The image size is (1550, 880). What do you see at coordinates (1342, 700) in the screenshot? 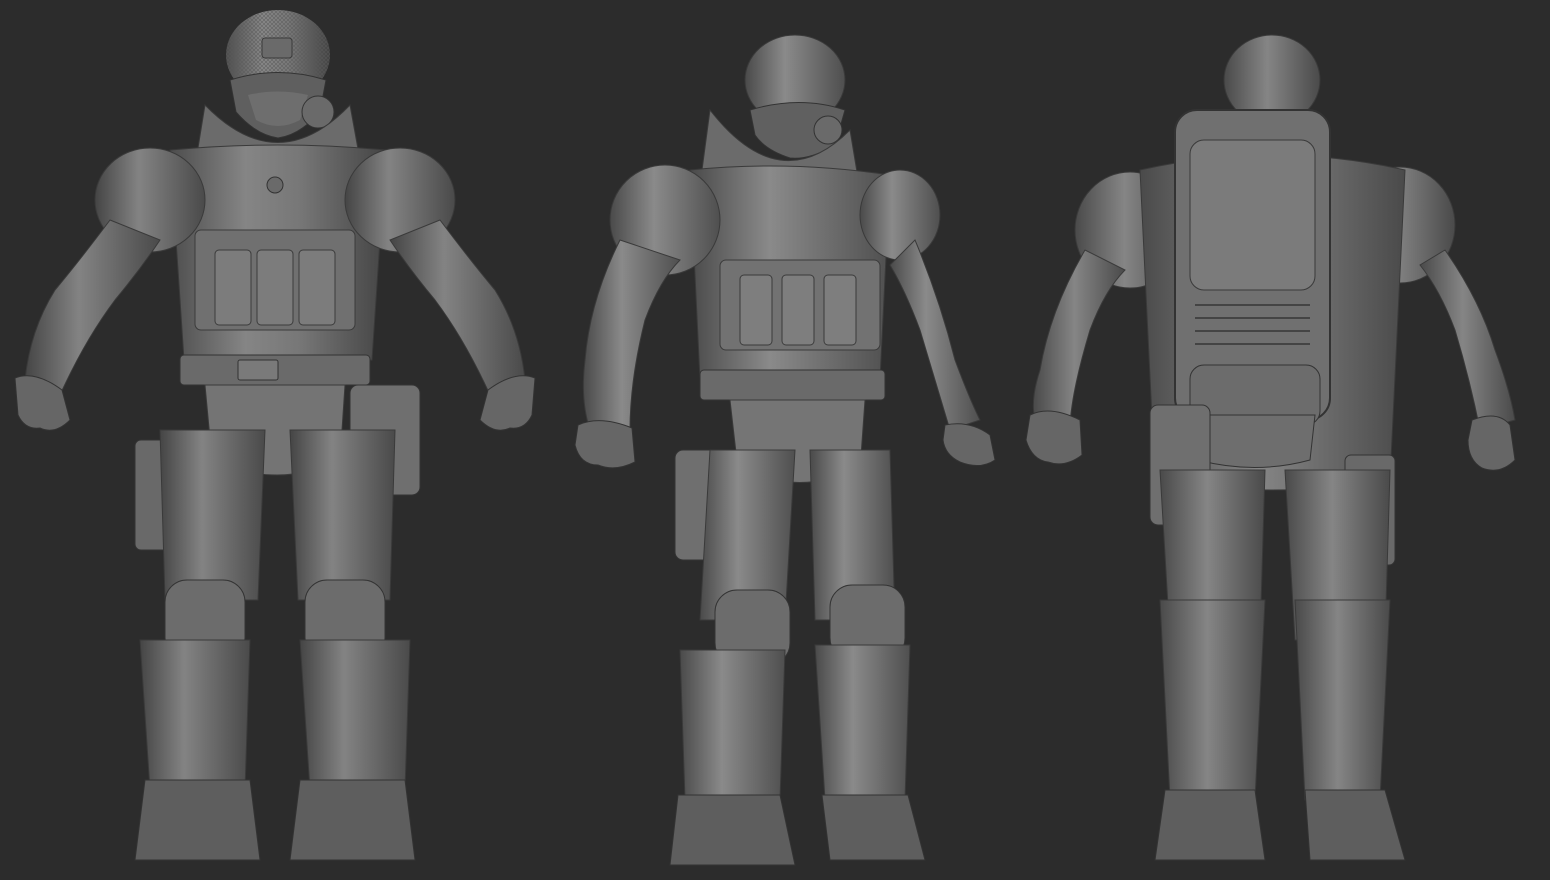
I see `right-calf` at bounding box center [1342, 700].